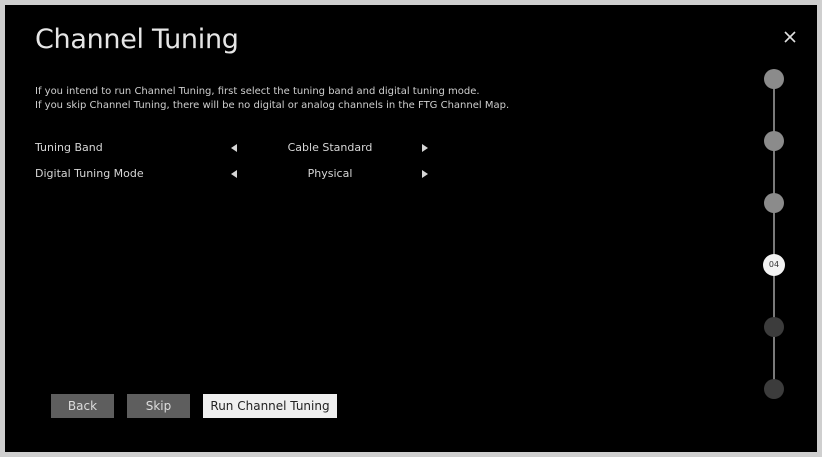 The image size is (822, 457). I want to click on progress-stepper: 04, so click(774, 234).